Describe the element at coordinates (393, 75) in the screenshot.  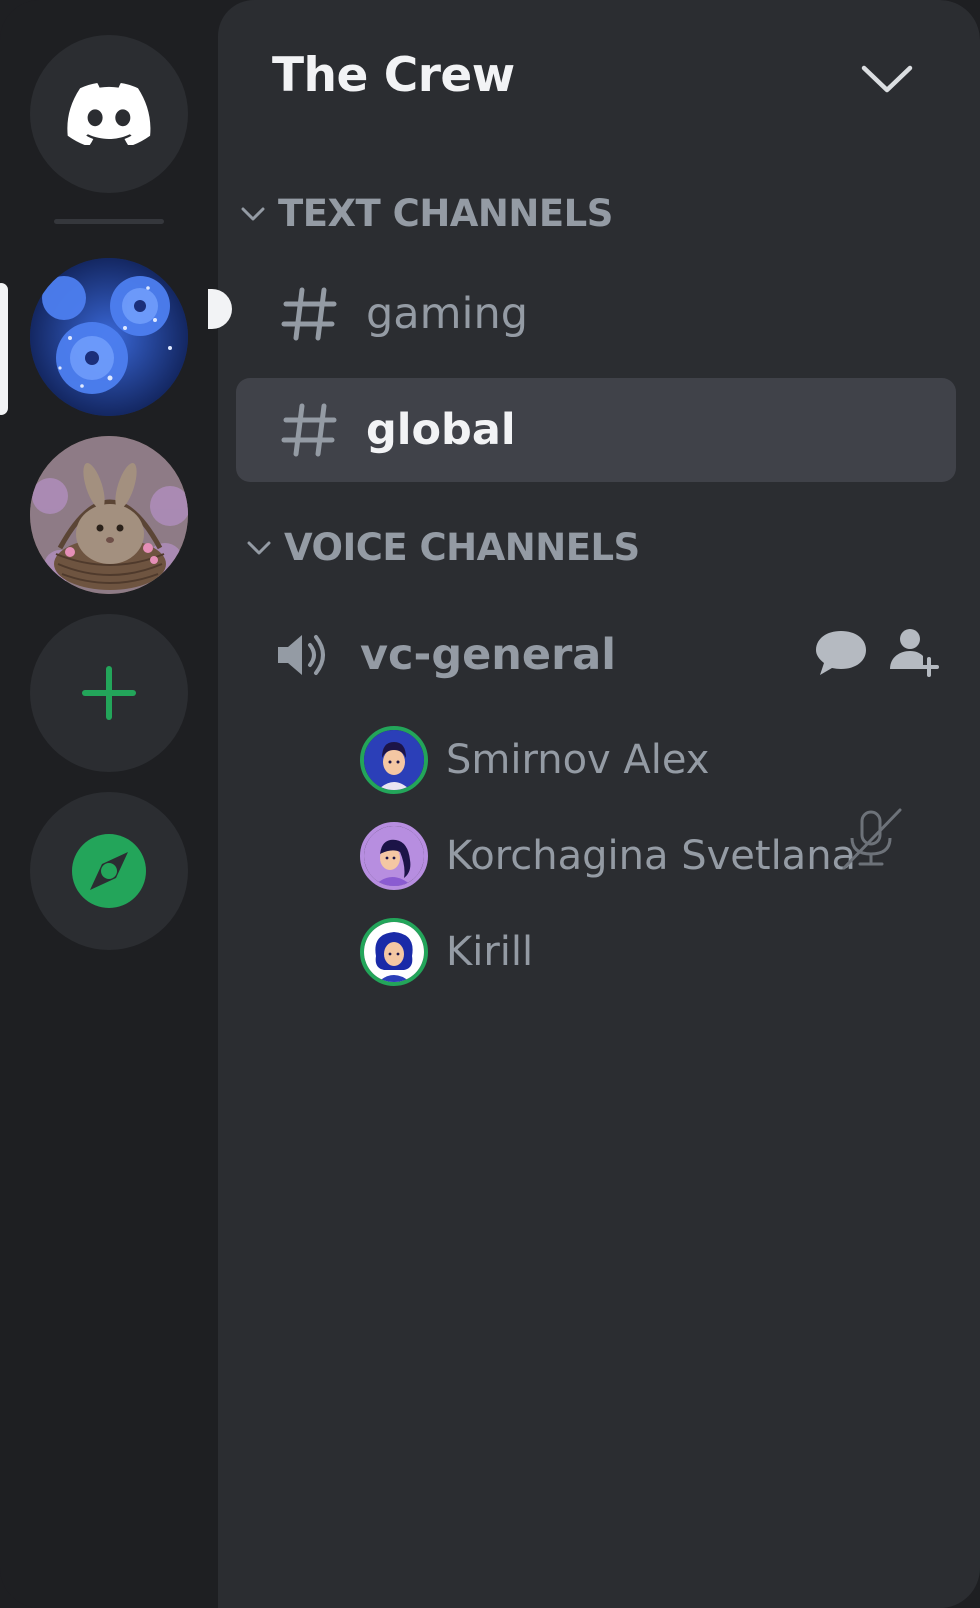
I see `server-name: The Crew` at that location.